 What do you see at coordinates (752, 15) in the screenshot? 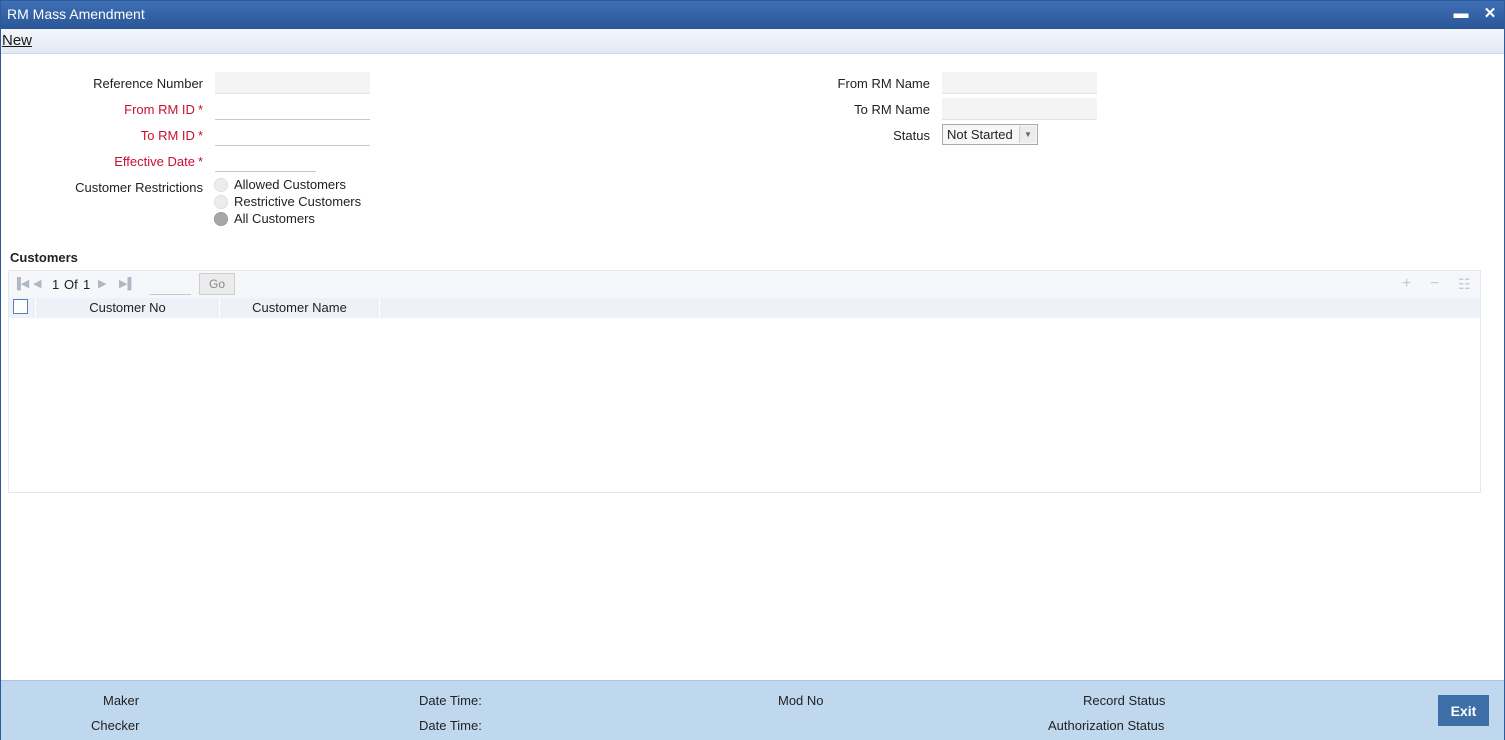
I see `title-bar: RM Mass Amendment ▬ ✕` at bounding box center [752, 15].